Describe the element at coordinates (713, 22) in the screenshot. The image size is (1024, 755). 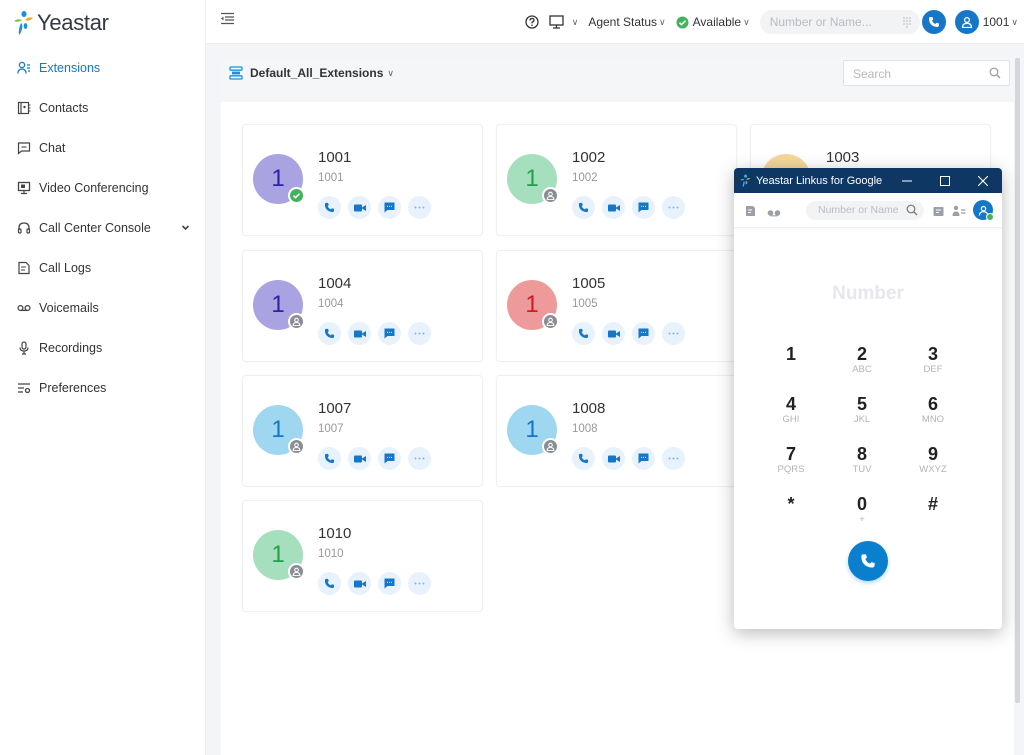
I see `availability-dropdown: Available ∨` at that location.